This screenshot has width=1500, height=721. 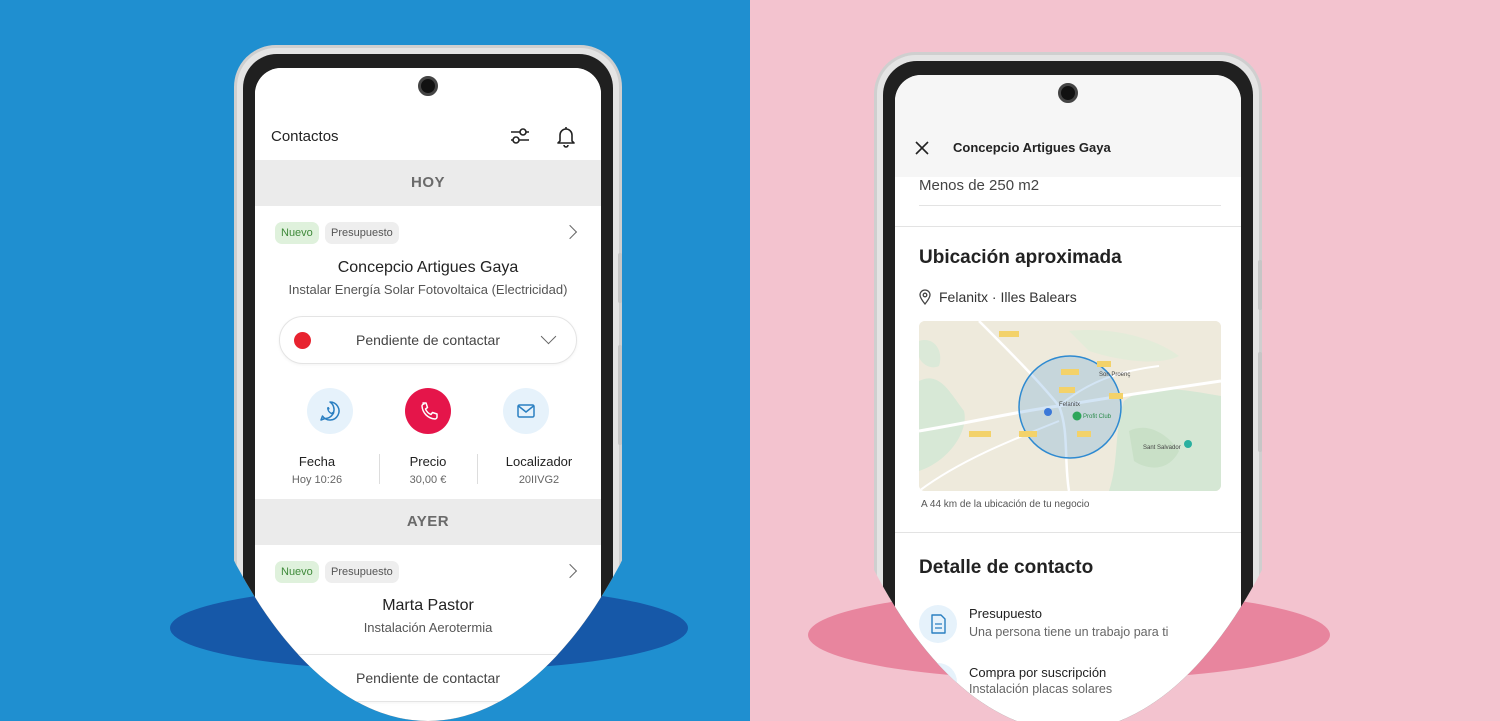 I want to click on detail-item-title: Presupuesto, so click(x=1005, y=613).